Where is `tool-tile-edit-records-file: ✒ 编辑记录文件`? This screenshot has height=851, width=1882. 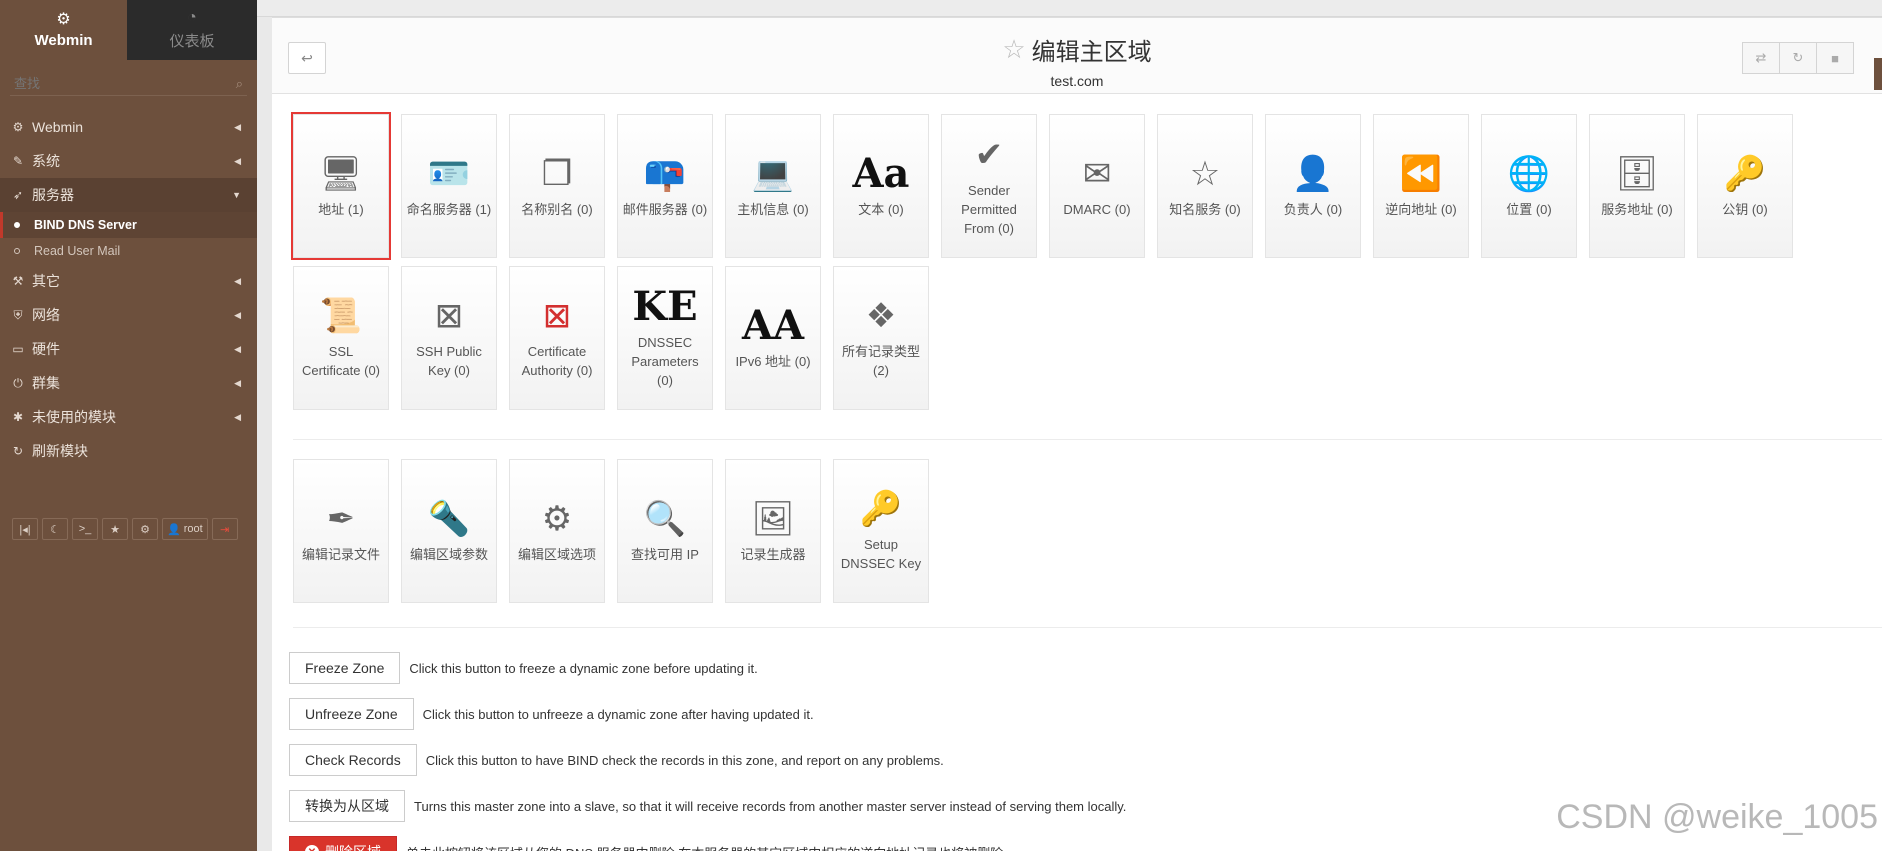 tool-tile-edit-records-file: ✒ 编辑记录文件 is located at coordinates (341, 531).